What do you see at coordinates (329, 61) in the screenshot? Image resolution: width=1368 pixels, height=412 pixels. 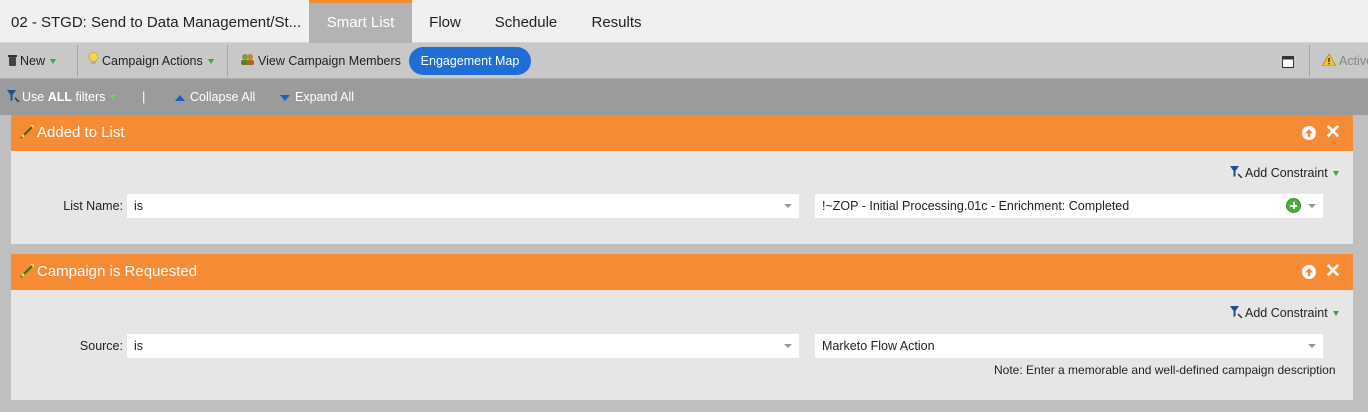 I see `view-members-label: View Campaign Members` at bounding box center [329, 61].